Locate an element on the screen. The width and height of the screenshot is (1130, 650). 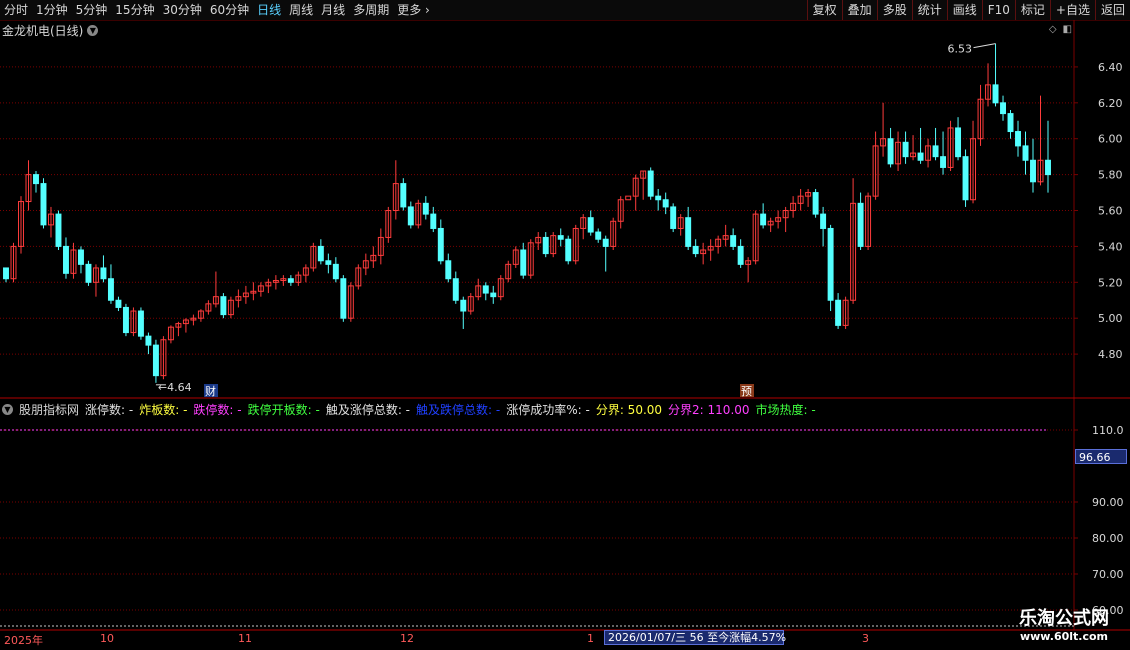
chart-title: 金龙机电(日线) ▼ is located at coordinates (50, 30).